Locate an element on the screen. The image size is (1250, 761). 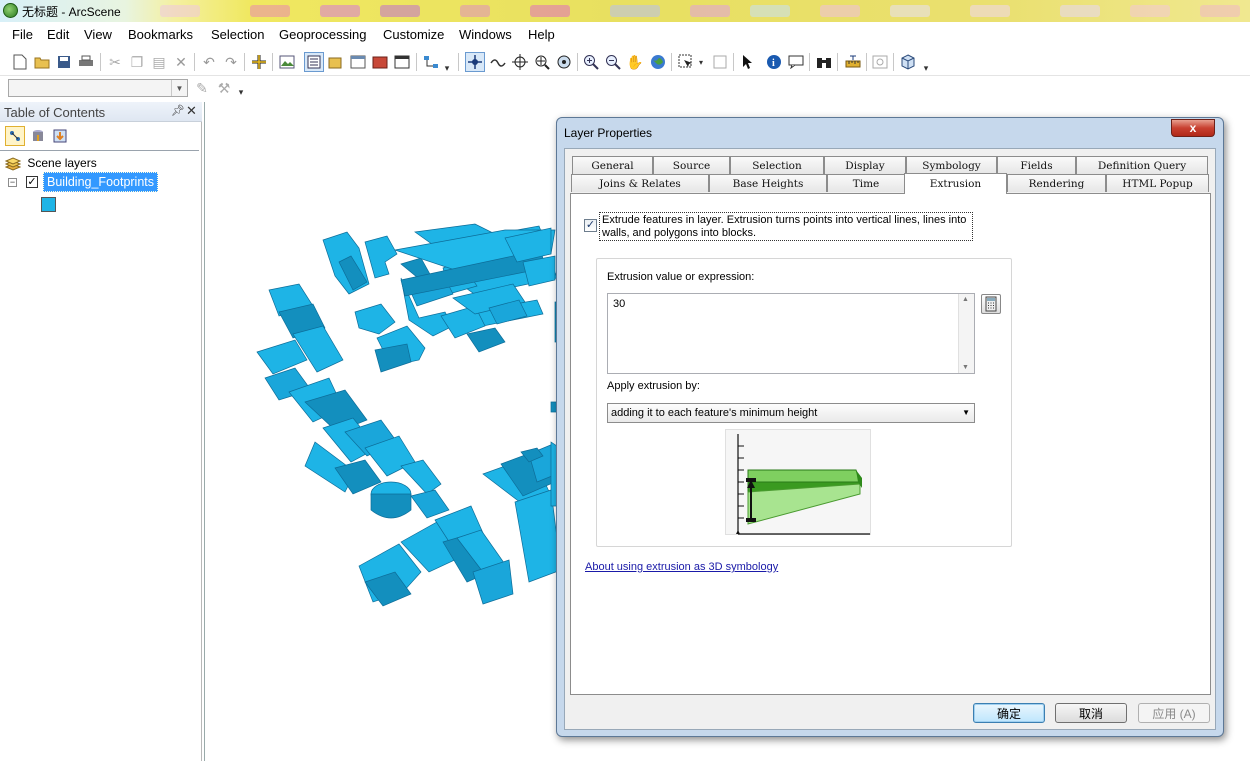
find-binoculars-icon is located at coordinates (824, 62).